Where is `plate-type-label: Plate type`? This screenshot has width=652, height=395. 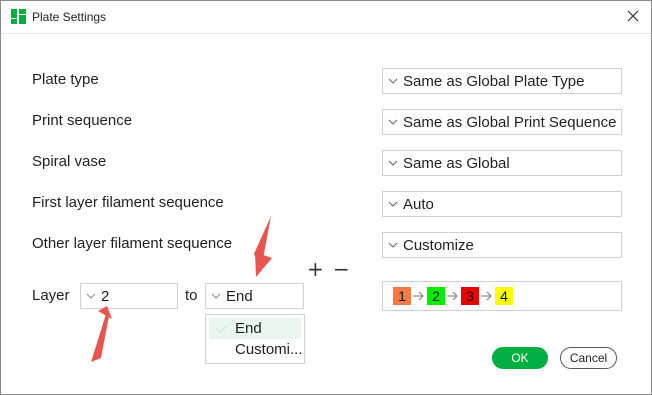
plate-type-label: Plate type is located at coordinates (65, 79).